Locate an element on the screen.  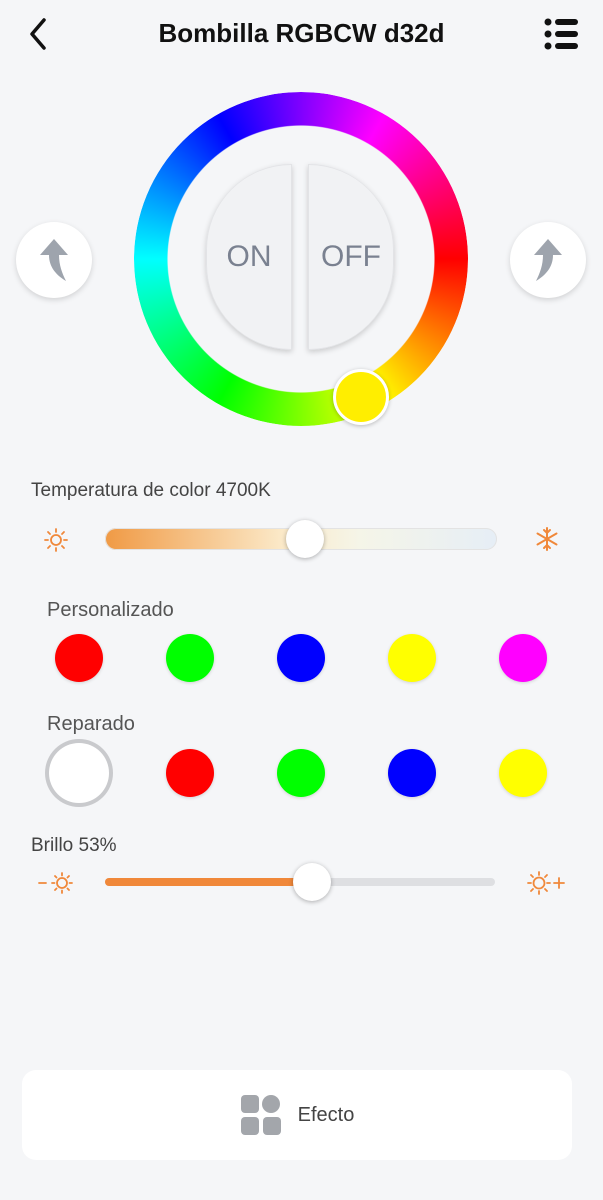
custom-colors-label: Personalizado is located at coordinates (110, 610).